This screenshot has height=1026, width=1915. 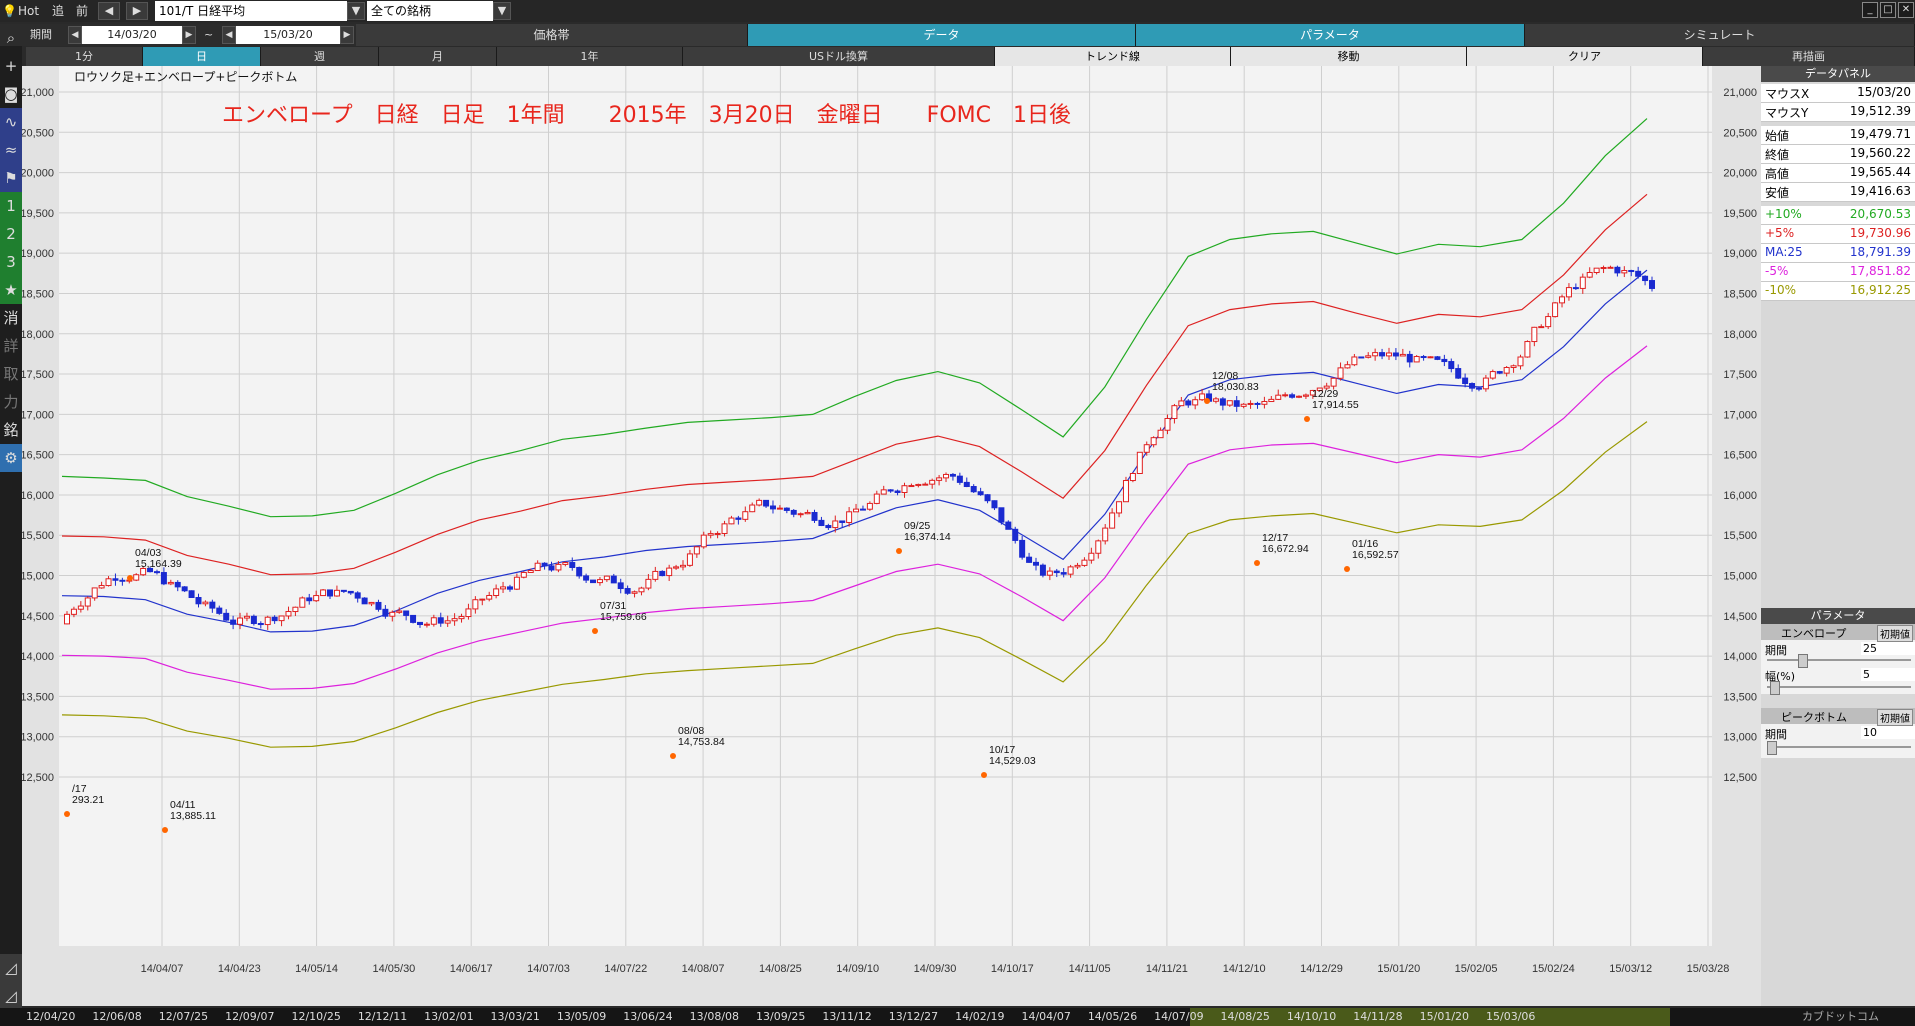 I want to click on camera-icon: ◙, so click(x=11, y=94).